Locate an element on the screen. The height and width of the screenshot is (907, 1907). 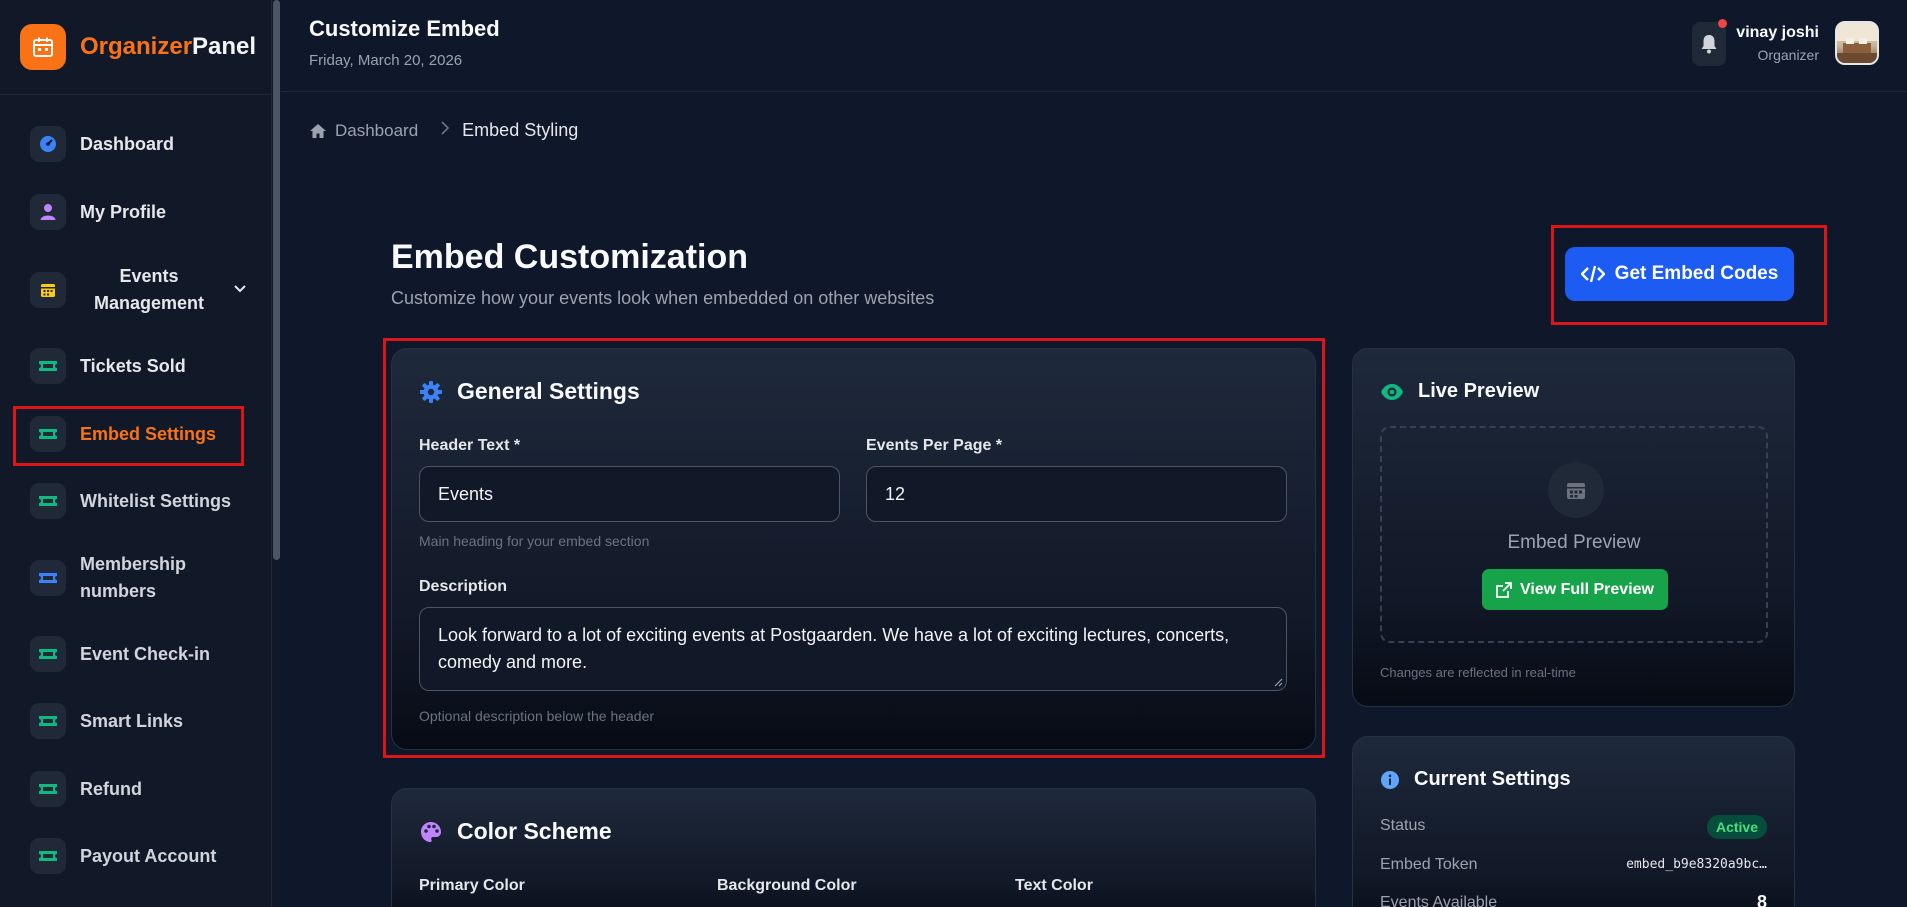
current-settings-title: Current Settings is located at coordinates (1475, 779).